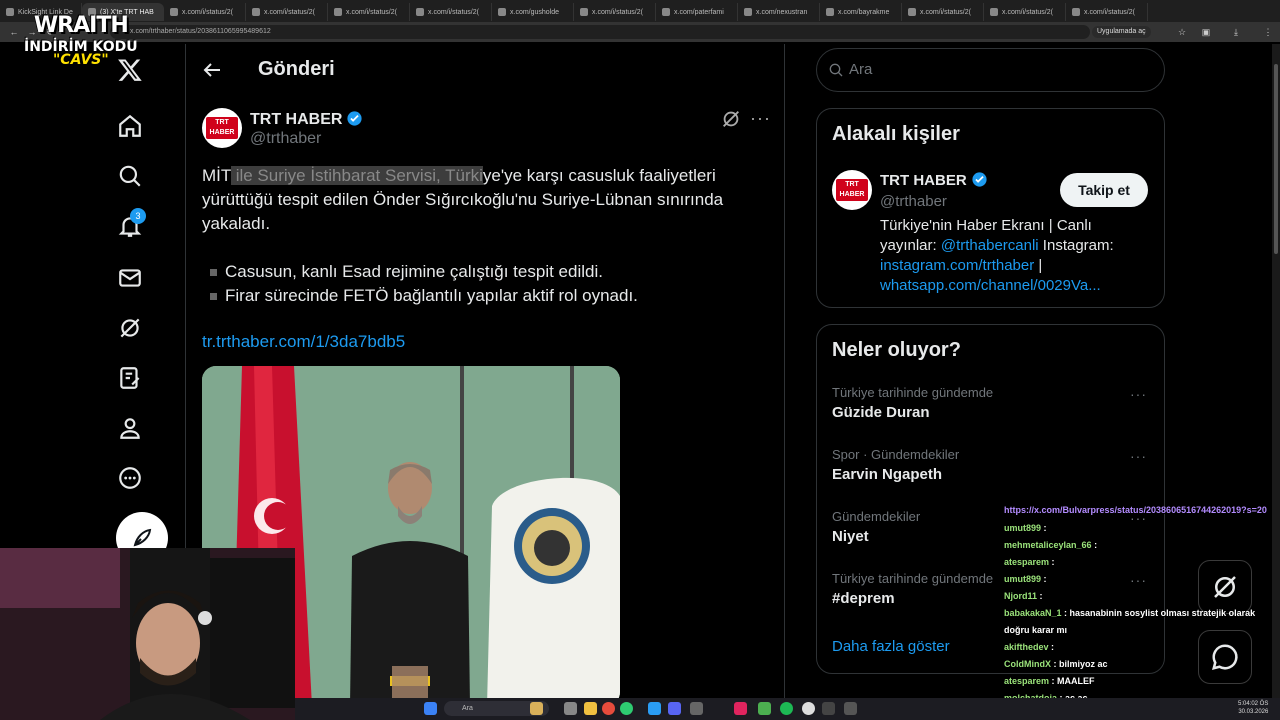 The height and width of the screenshot is (720, 1280). Describe the element at coordinates (896, 454) in the screenshot. I see `trend-context: Spor · Gündemdekiler` at that location.